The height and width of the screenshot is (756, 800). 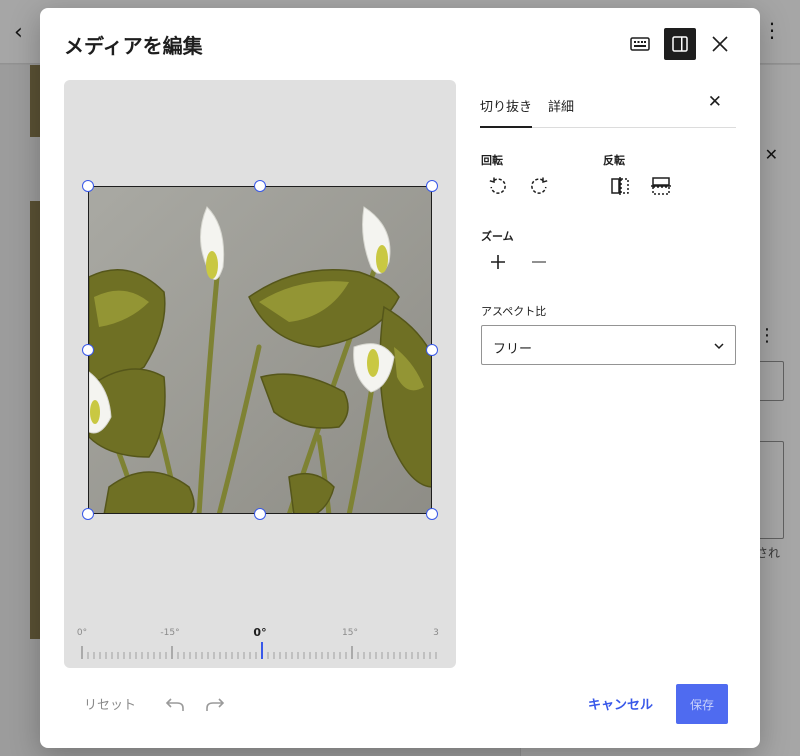 What do you see at coordinates (432, 514) in the screenshot?
I see `crop-handle-bottom-right` at bounding box center [432, 514].